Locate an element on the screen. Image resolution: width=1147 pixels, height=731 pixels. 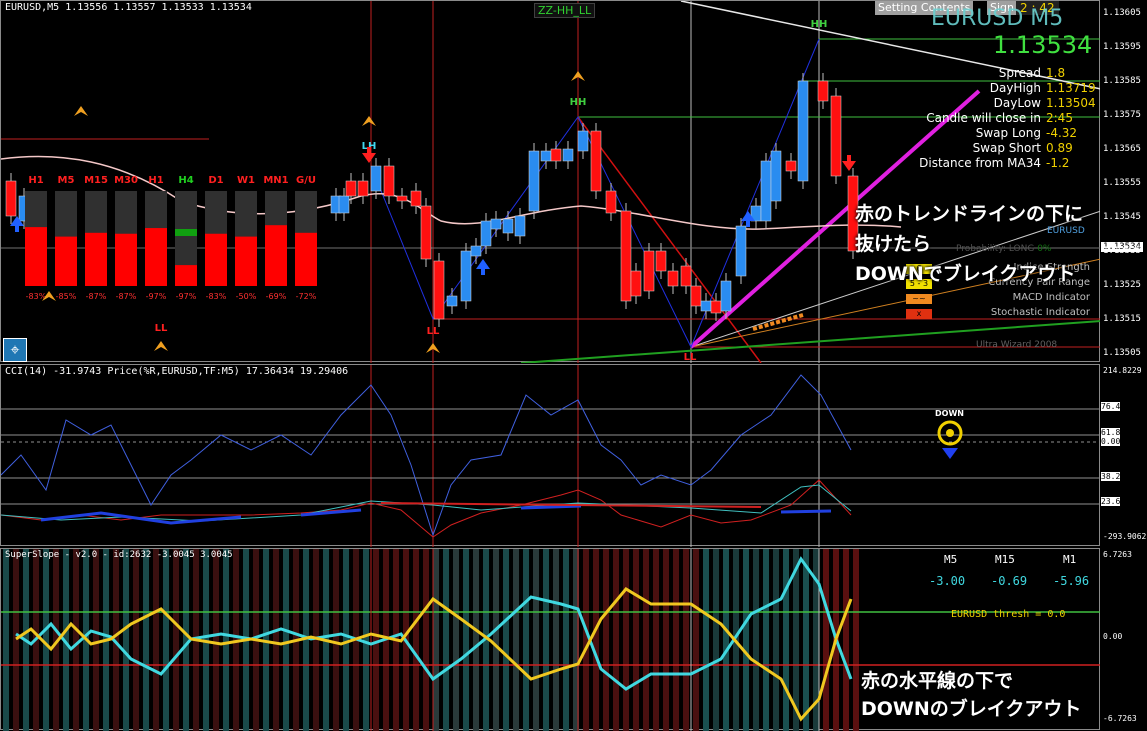
tf-label: M30 is located at coordinates (126, 180).